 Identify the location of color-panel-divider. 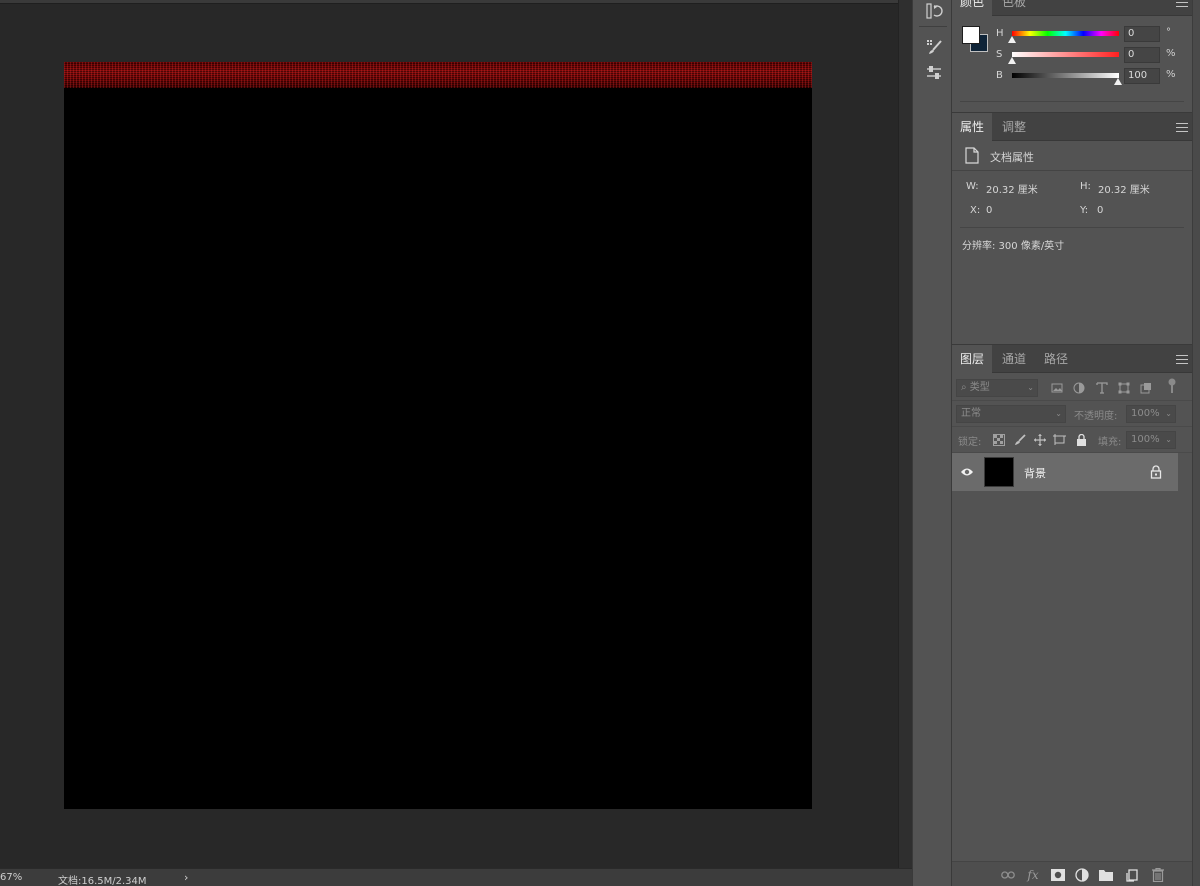
(1072, 101).